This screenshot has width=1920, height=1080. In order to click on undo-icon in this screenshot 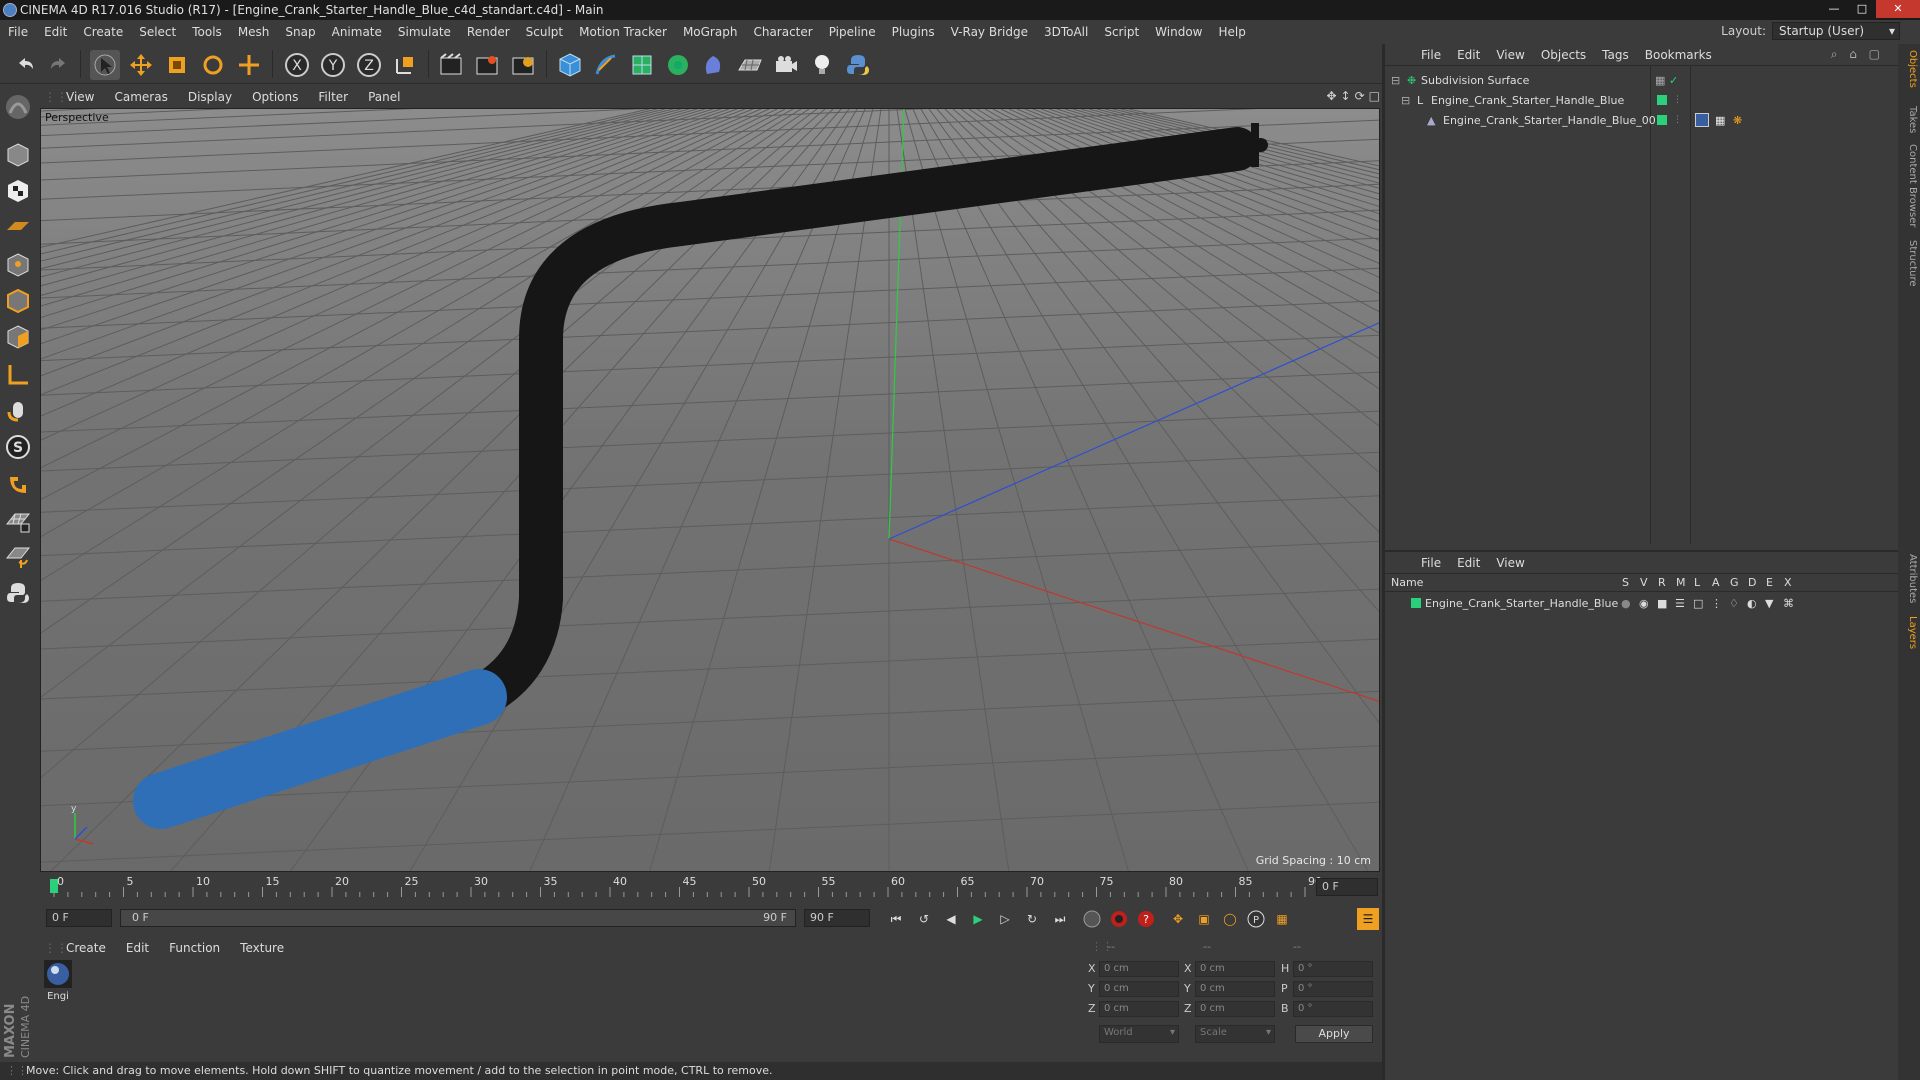, I will do `click(25, 65)`.